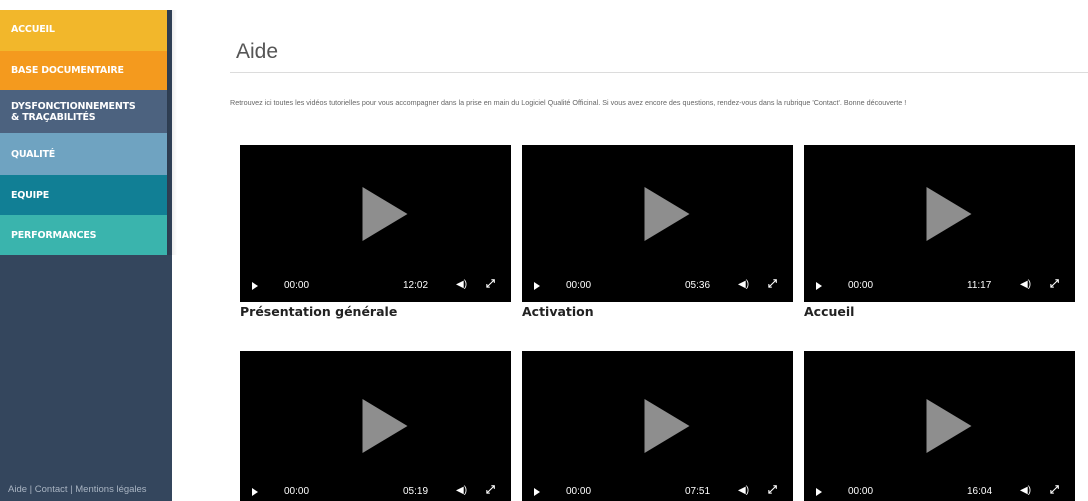  Describe the element at coordinates (51, 489) in the screenshot. I see `footer-link-contact: Contact` at that location.